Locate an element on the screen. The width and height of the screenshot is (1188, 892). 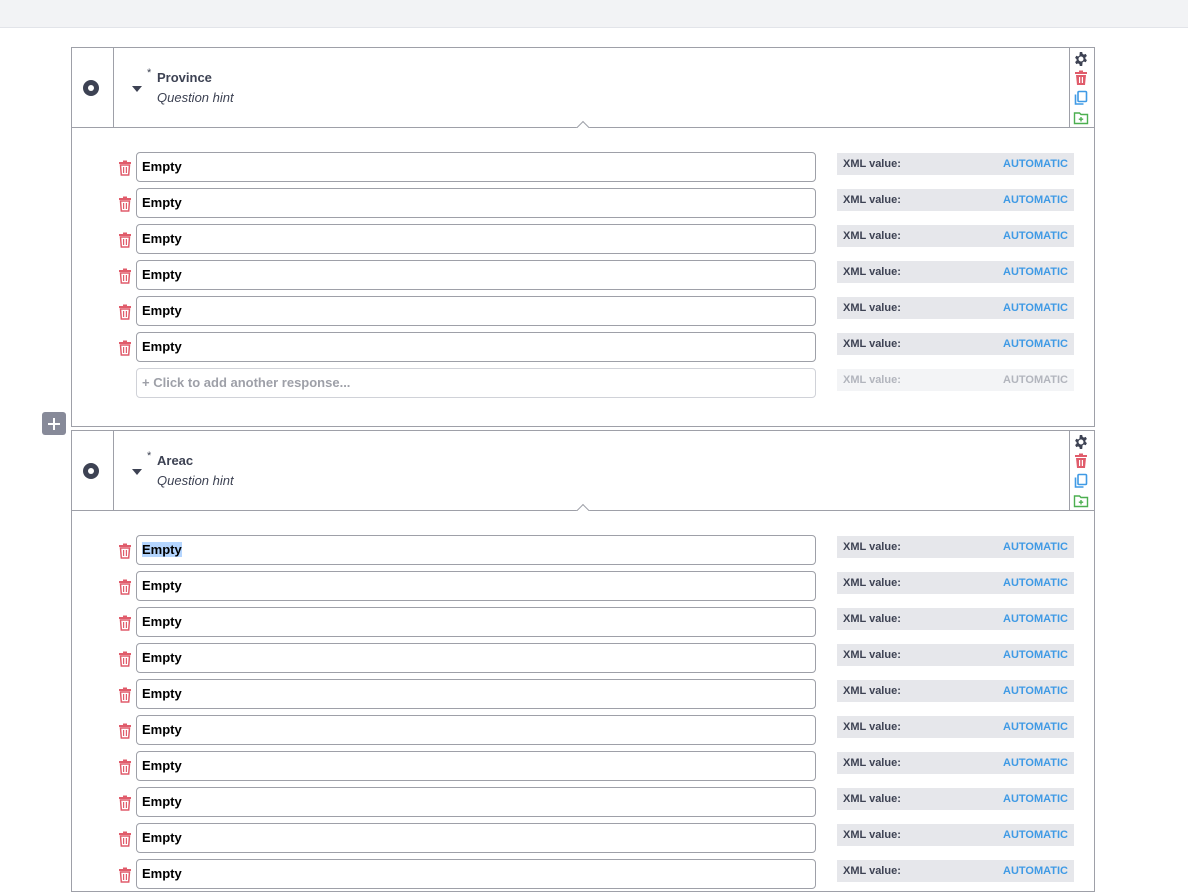
question-header: * Areac Question hint is located at coordinates (583, 471).